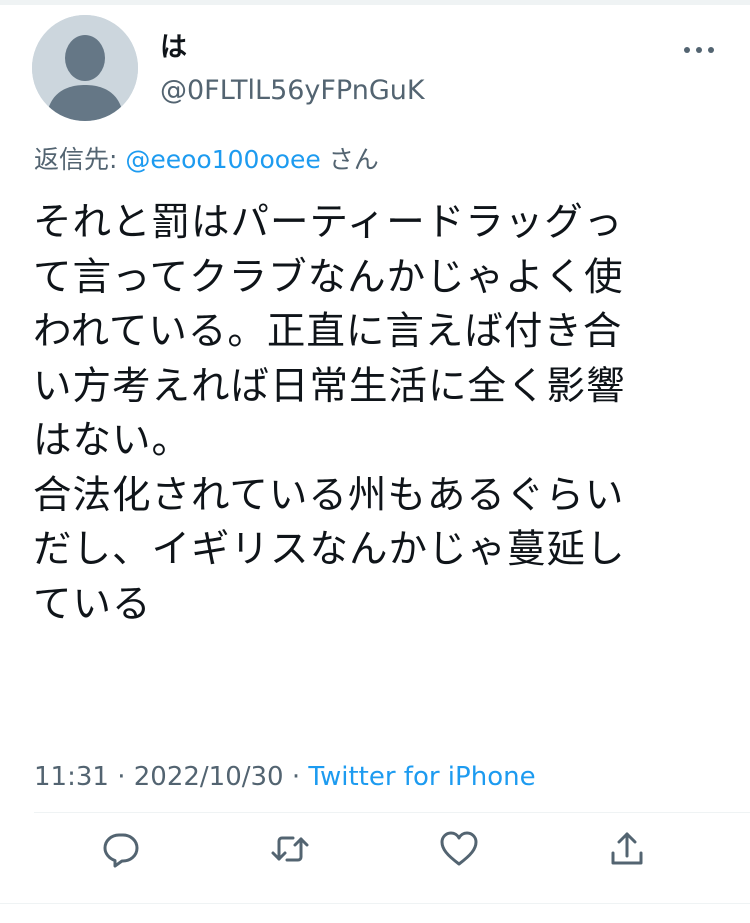 The width and height of the screenshot is (750, 923). Describe the element at coordinates (292, 91) in the screenshot. I see `user-handle: @0FLTlL56yFPnGuK` at that location.